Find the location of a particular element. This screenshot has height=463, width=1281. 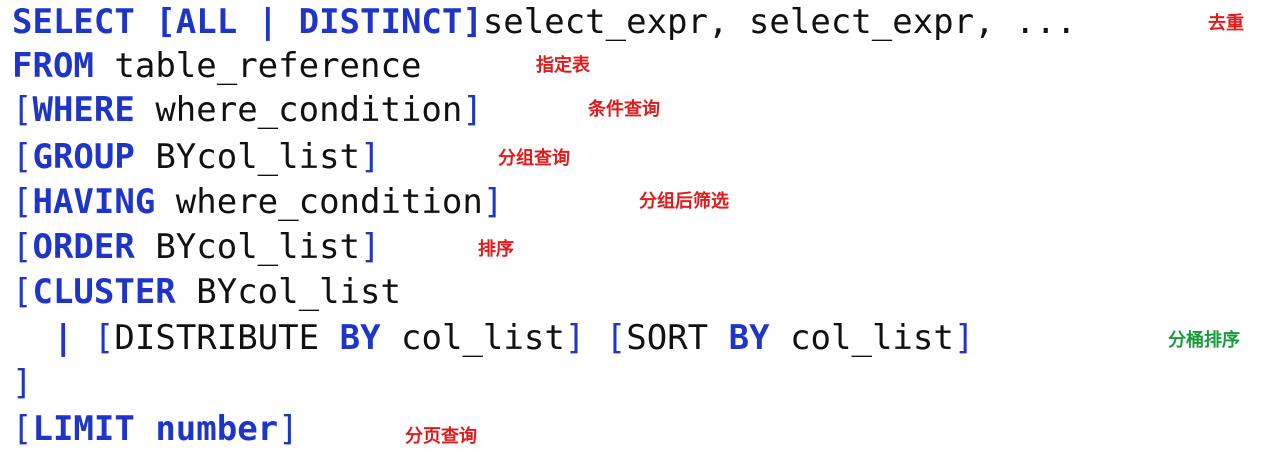

sort-close-bracket: ] is located at coordinates (964, 338).